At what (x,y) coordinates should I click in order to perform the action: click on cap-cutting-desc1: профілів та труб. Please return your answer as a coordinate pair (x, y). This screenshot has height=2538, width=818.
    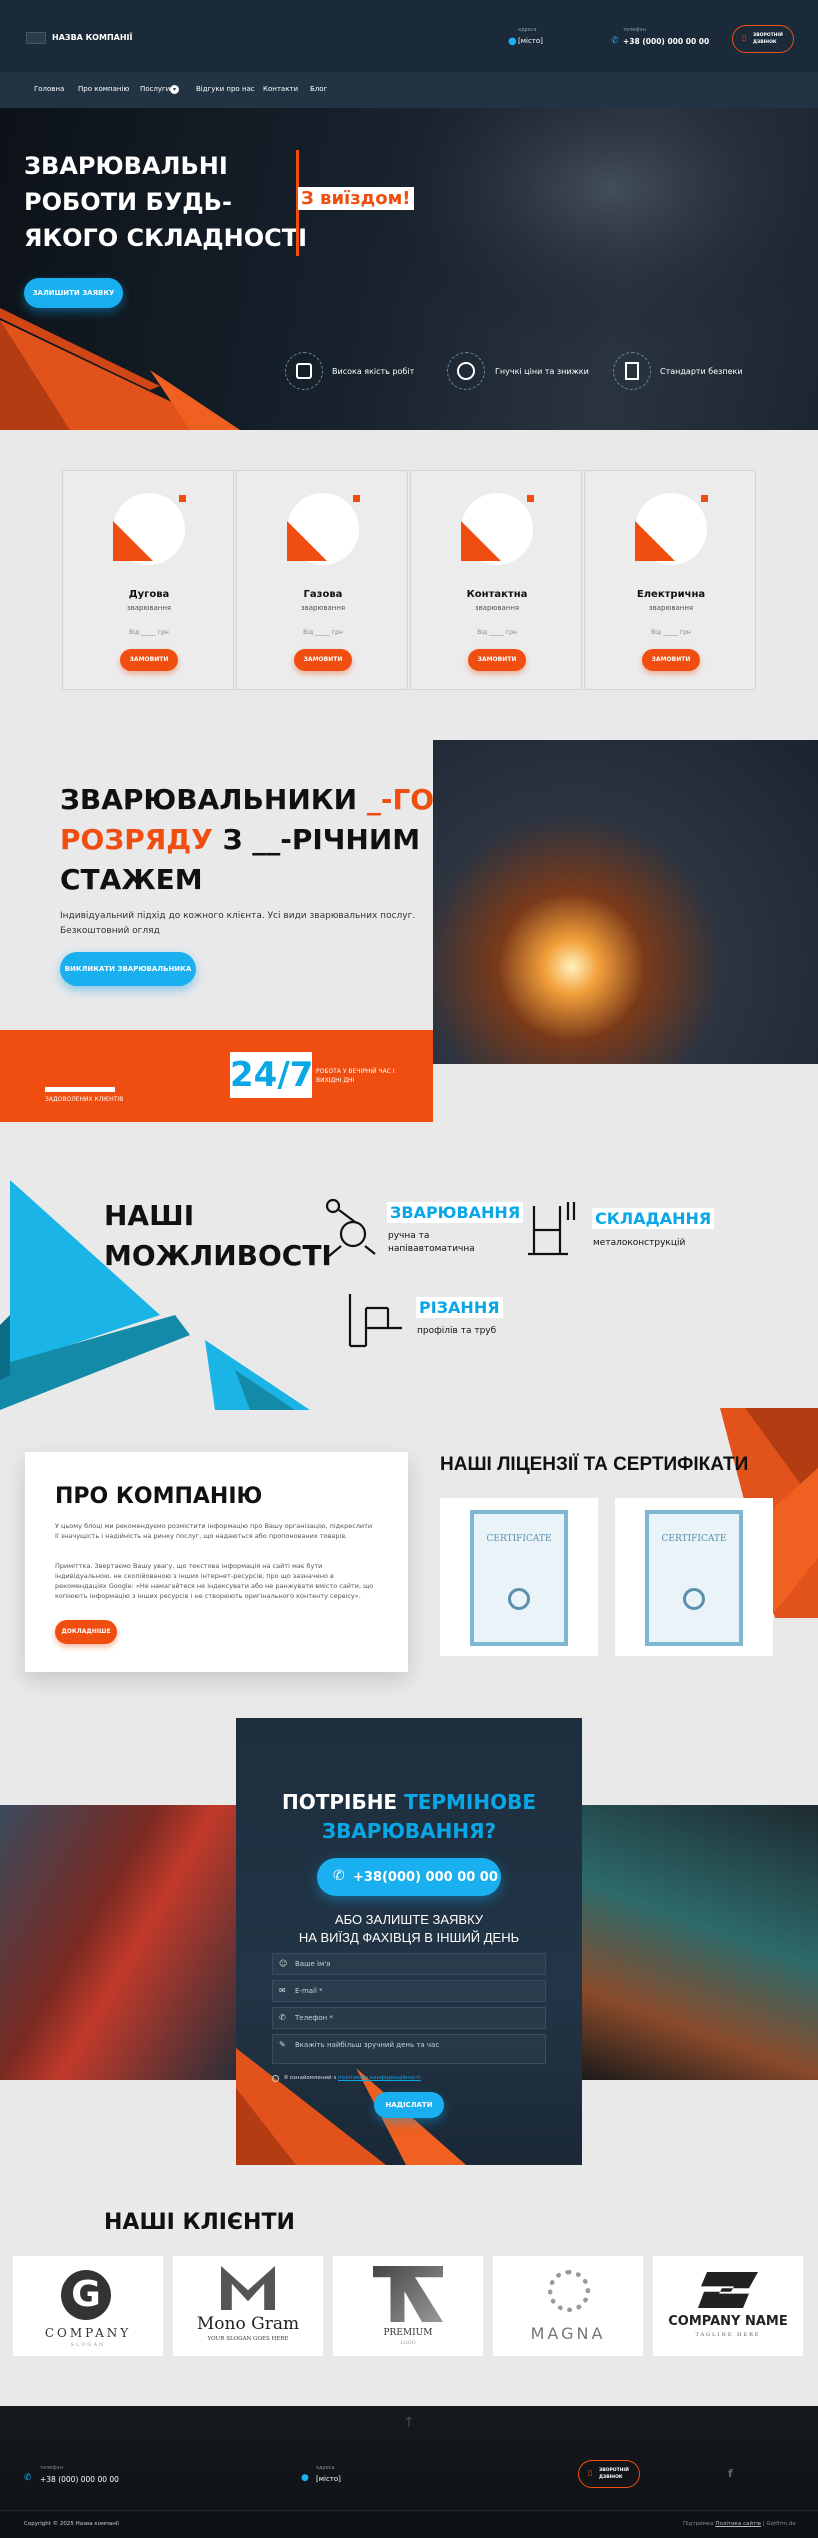
    Looking at the image, I should click on (457, 1331).